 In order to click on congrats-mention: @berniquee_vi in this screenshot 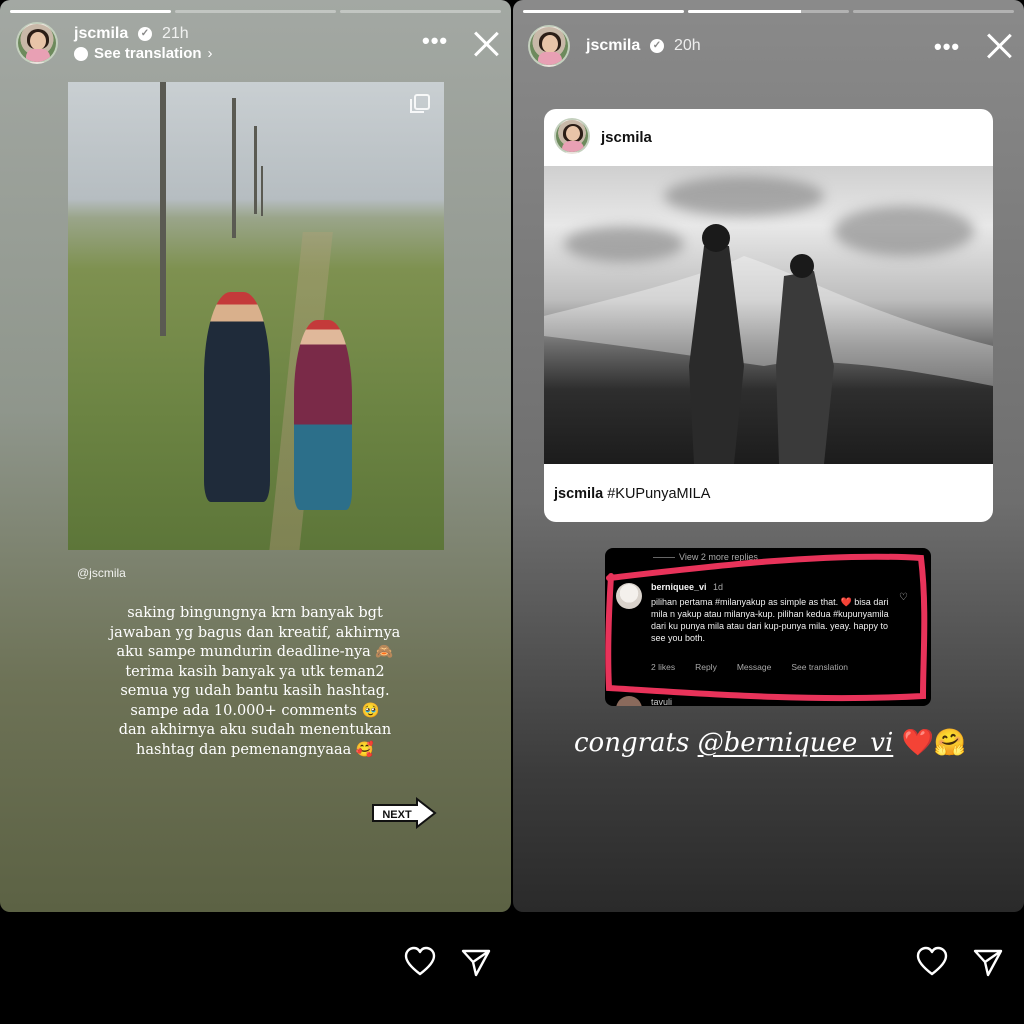, I will do `click(796, 743)`.